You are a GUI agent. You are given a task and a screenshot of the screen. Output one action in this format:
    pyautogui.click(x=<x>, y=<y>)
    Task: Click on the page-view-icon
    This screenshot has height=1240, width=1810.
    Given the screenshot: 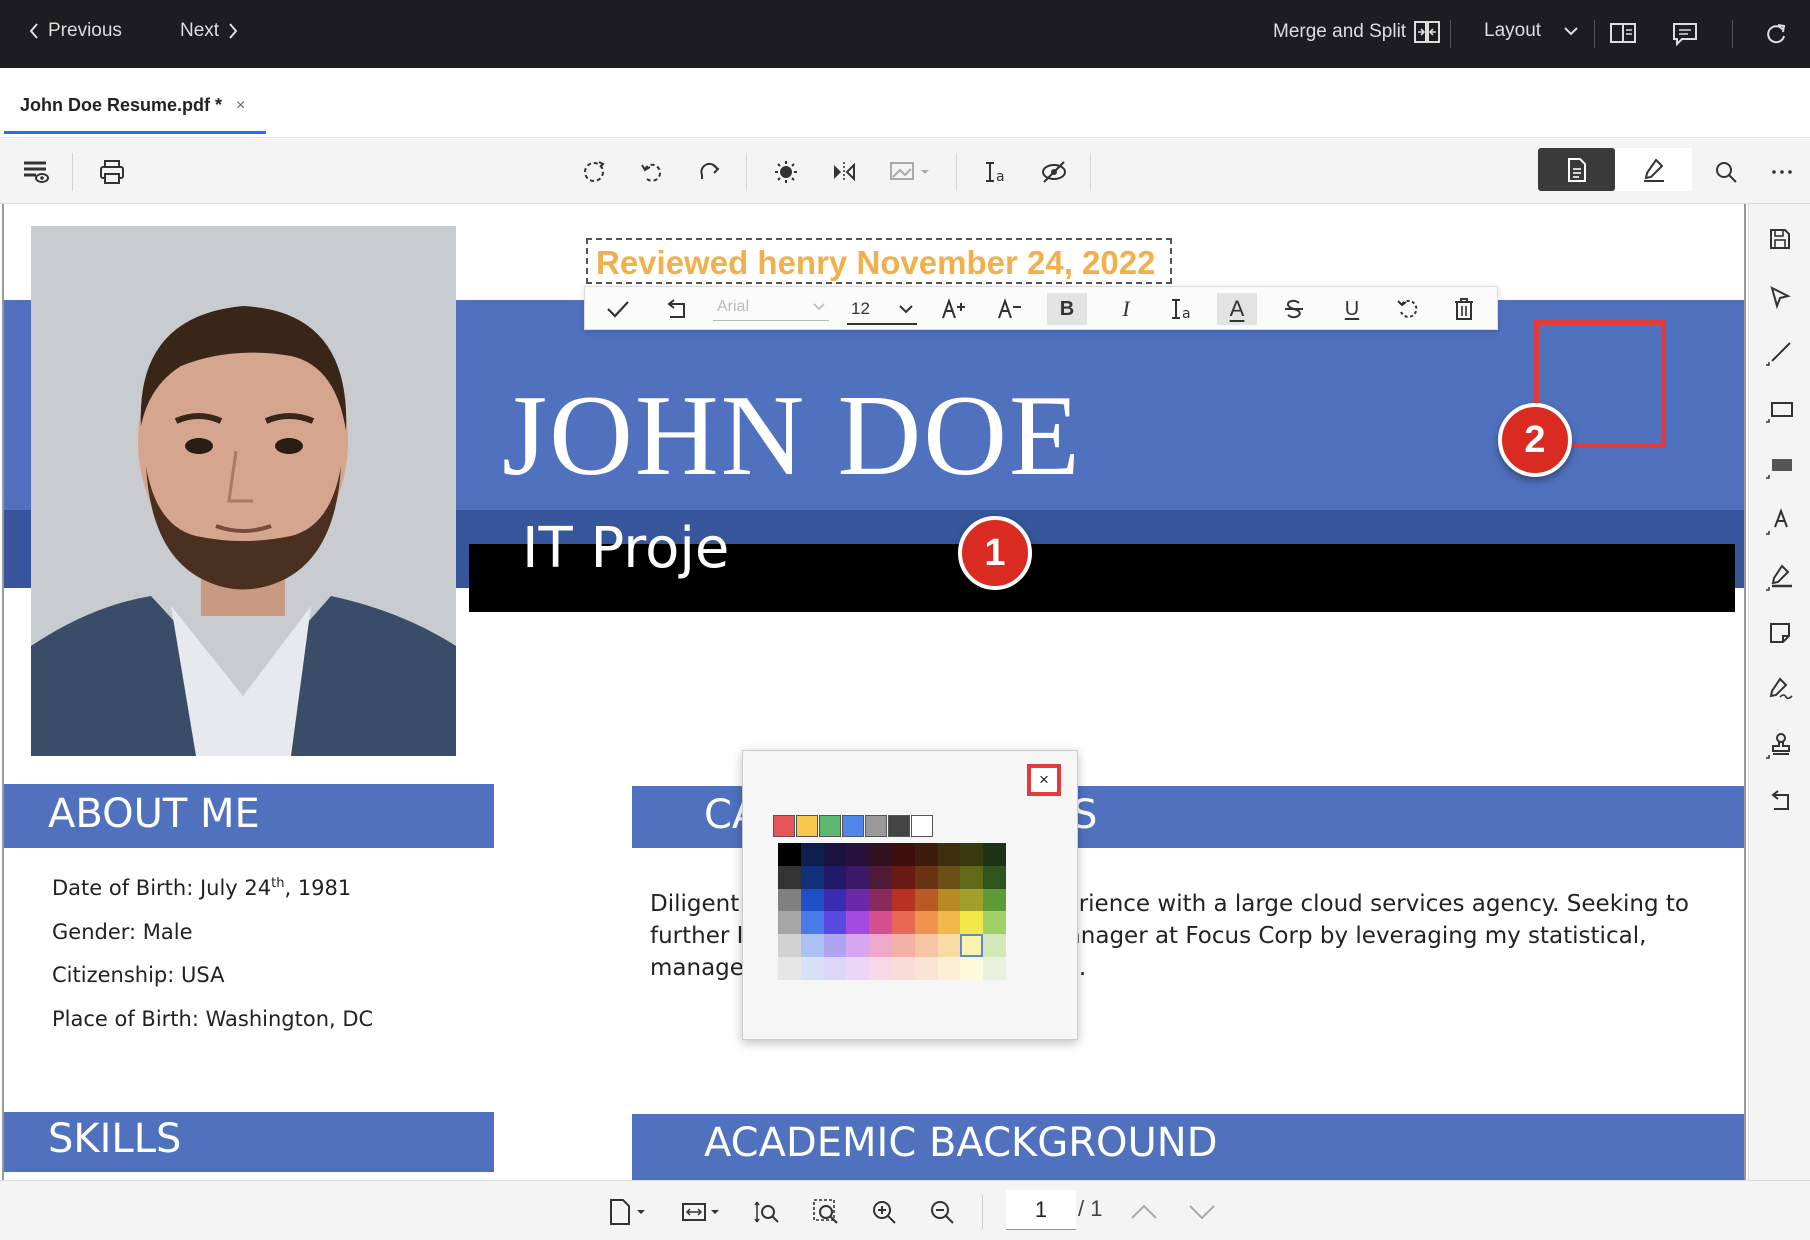 What is the action you would take?
    pyautogui.click(x=629, y=1212)
    